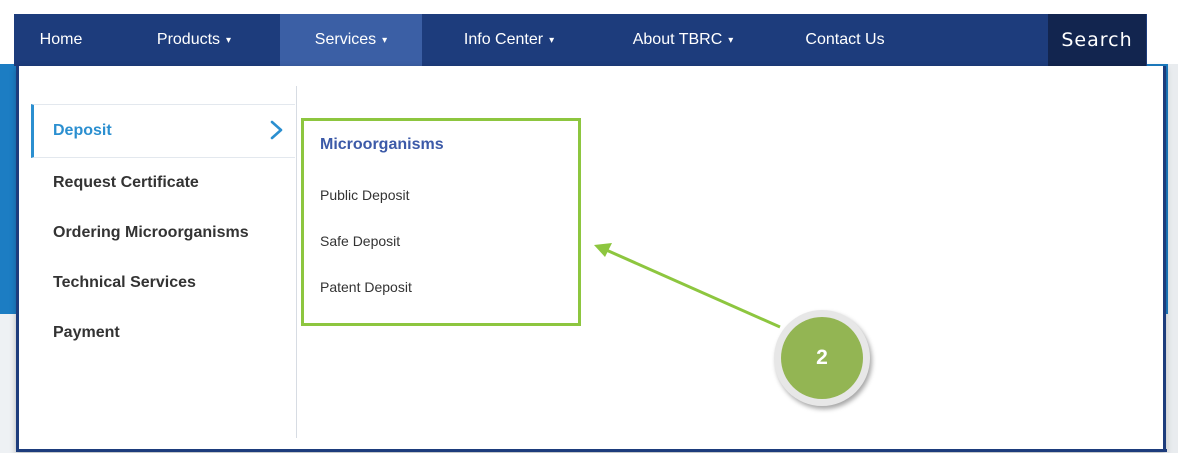  I want to click on nav-contact: Contact Us, so click(845, 40).